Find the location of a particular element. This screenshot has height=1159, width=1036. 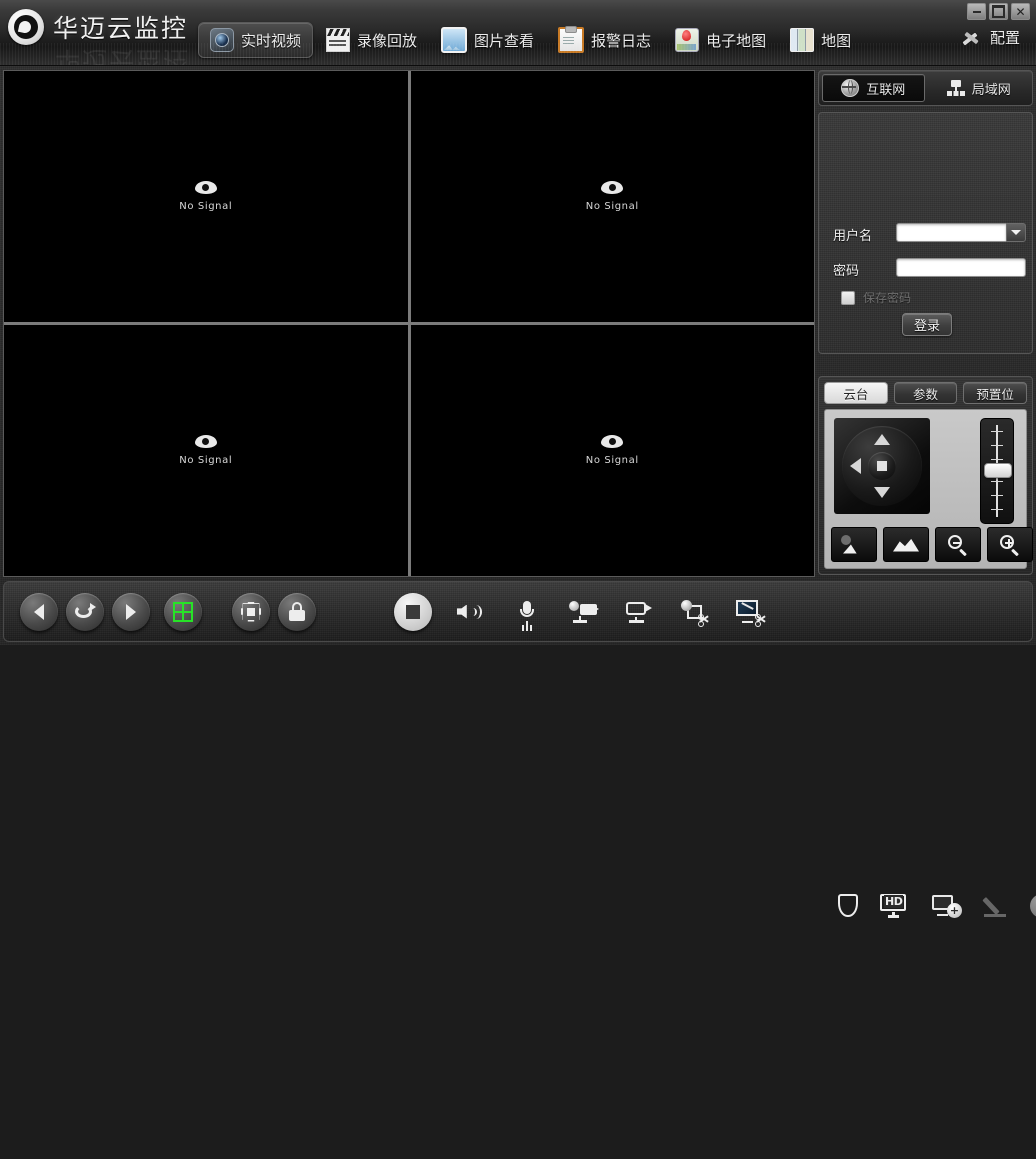

password-label: 密码 is located at coordinates (846, 271).